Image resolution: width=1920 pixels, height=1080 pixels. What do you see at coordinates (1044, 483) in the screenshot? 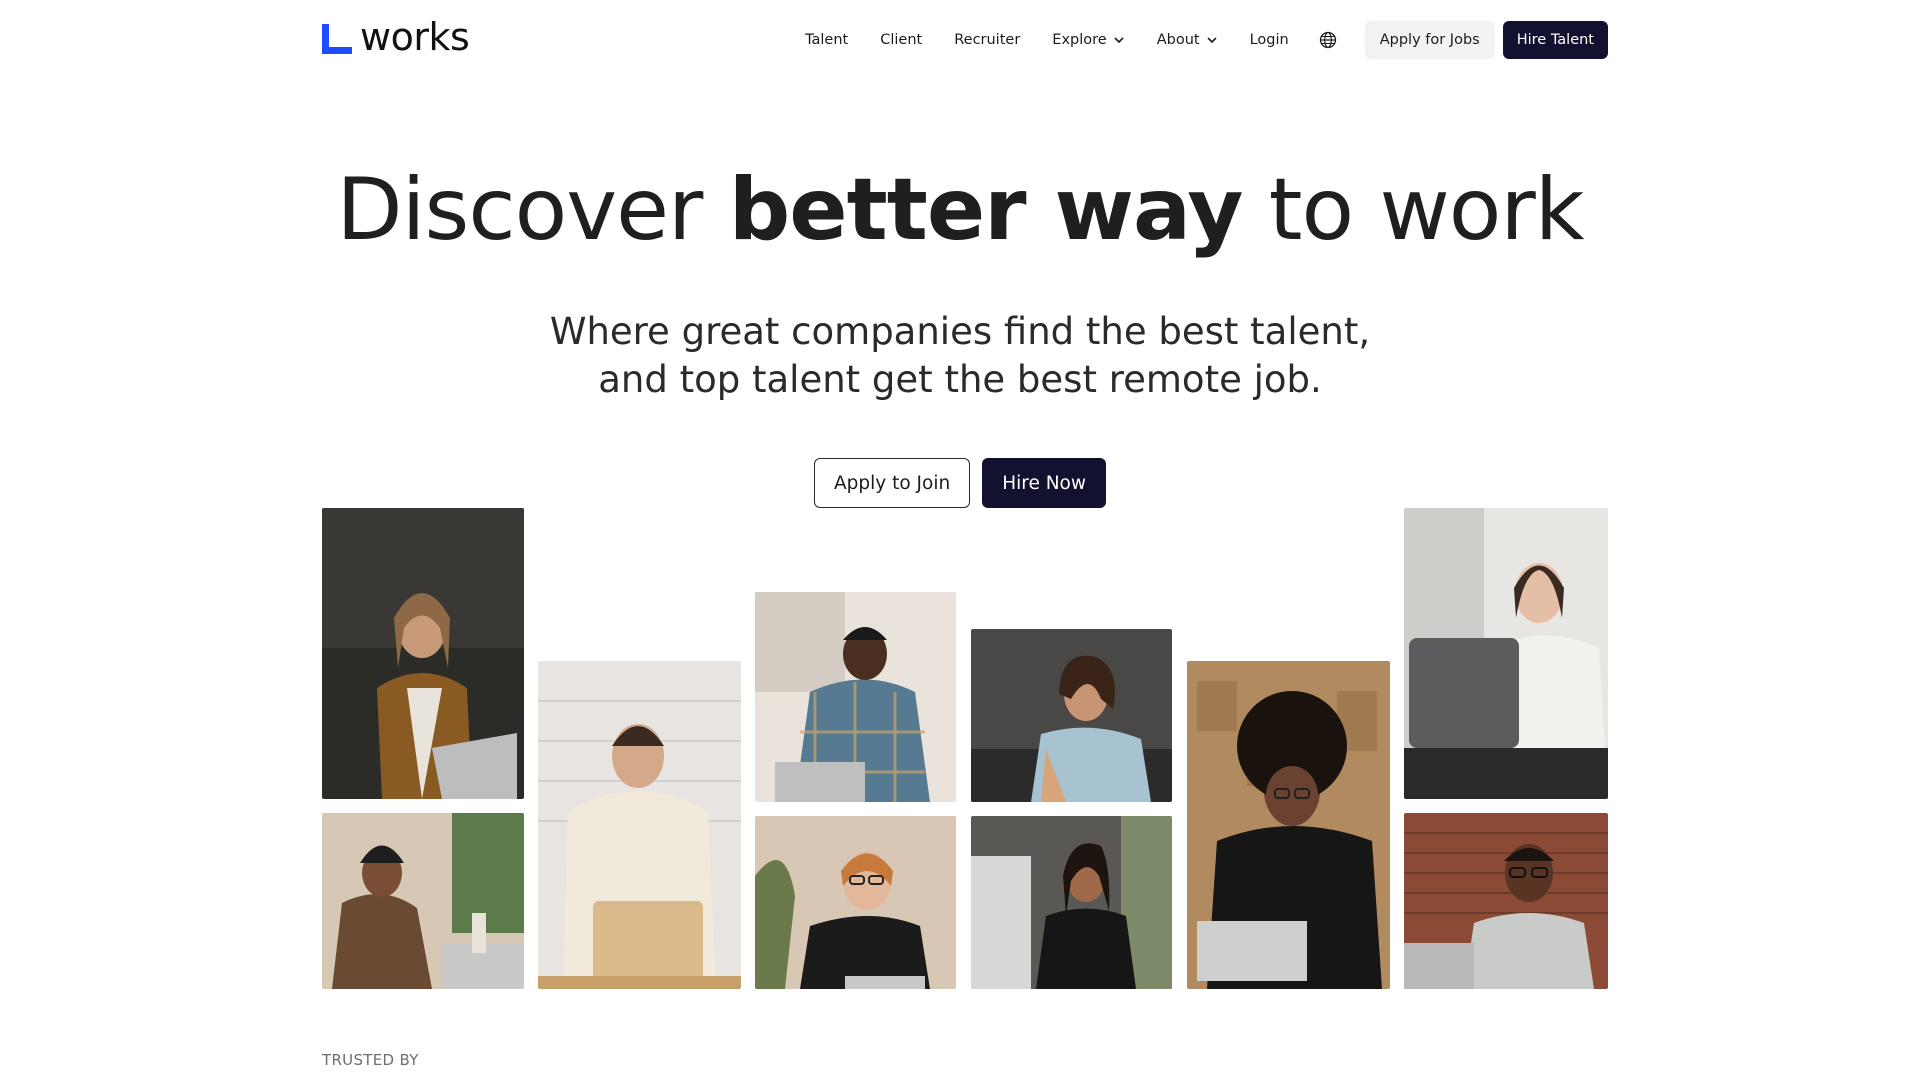
I see `hire-now-button: Hire Now` at bounding box center [1044, 483].